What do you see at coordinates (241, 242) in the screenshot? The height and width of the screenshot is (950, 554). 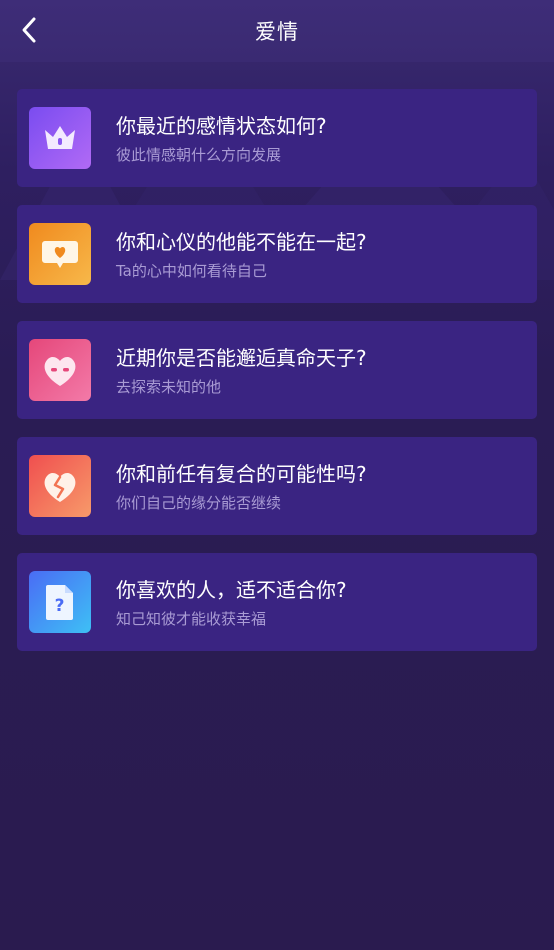 I see `card-title: 你和心仪的他能不能在一起?` at bounding box center [241, 242].